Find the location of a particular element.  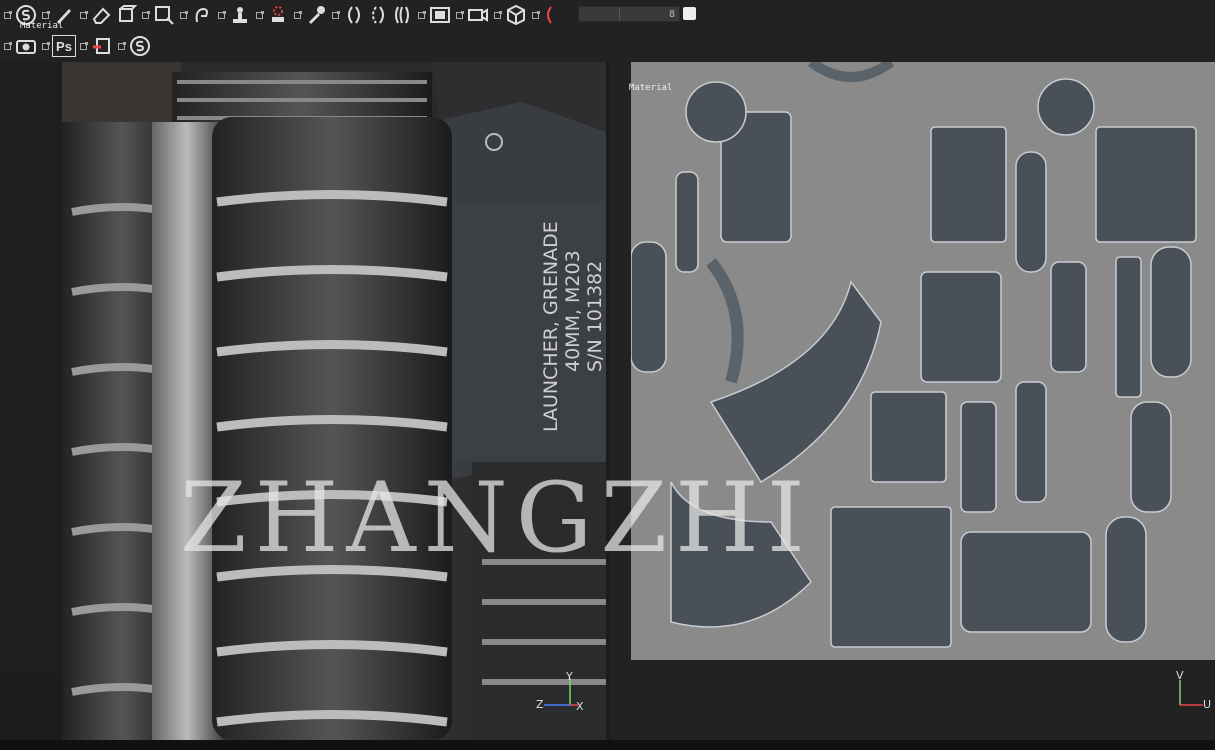

status-bar is located at coordinates (607, 745).